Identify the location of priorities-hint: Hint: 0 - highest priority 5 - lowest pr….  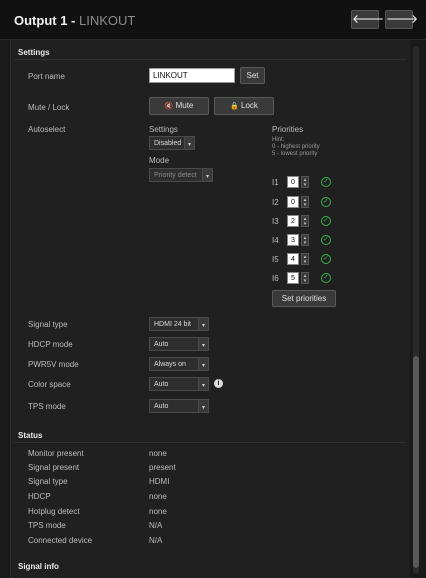
(296, 147).